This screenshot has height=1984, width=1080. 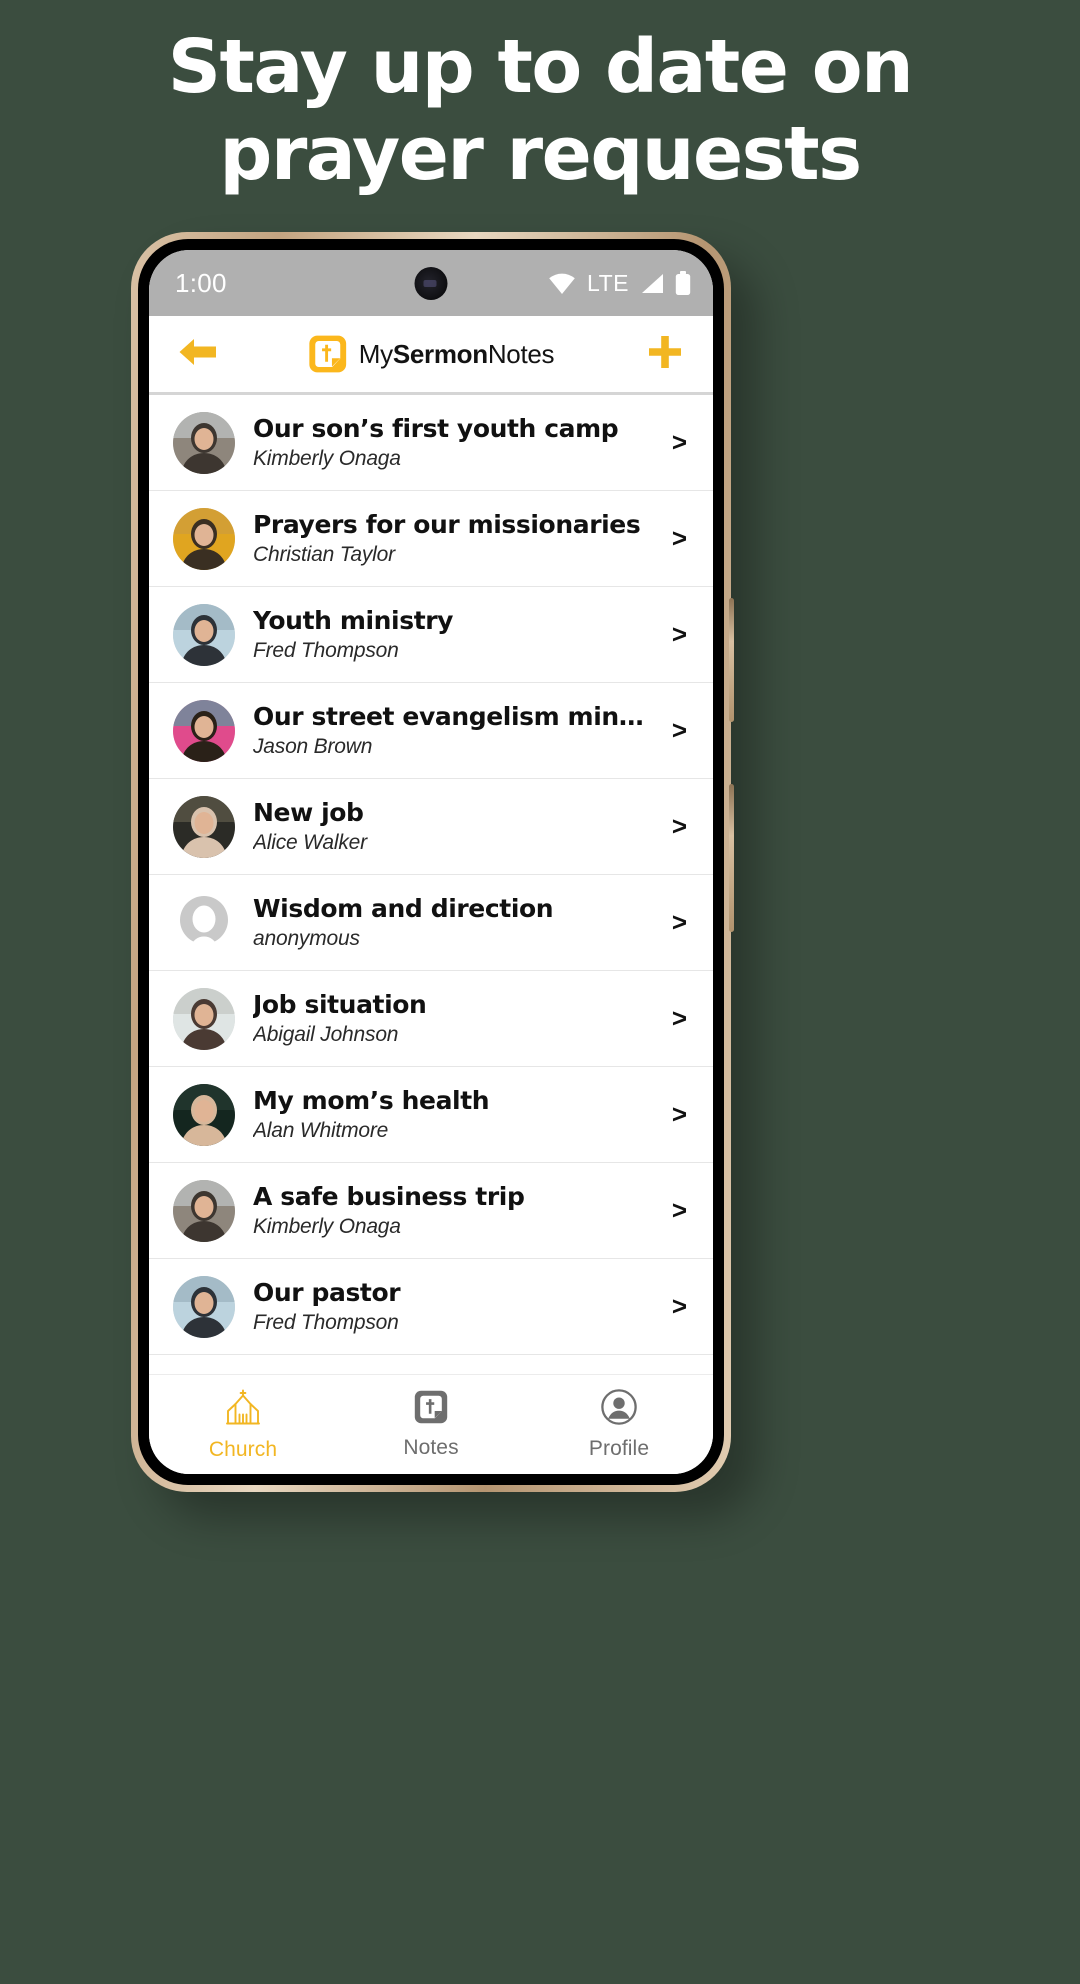 I want to click on prayer-request-title: A safe business trip, so click(x=389, y=1196).